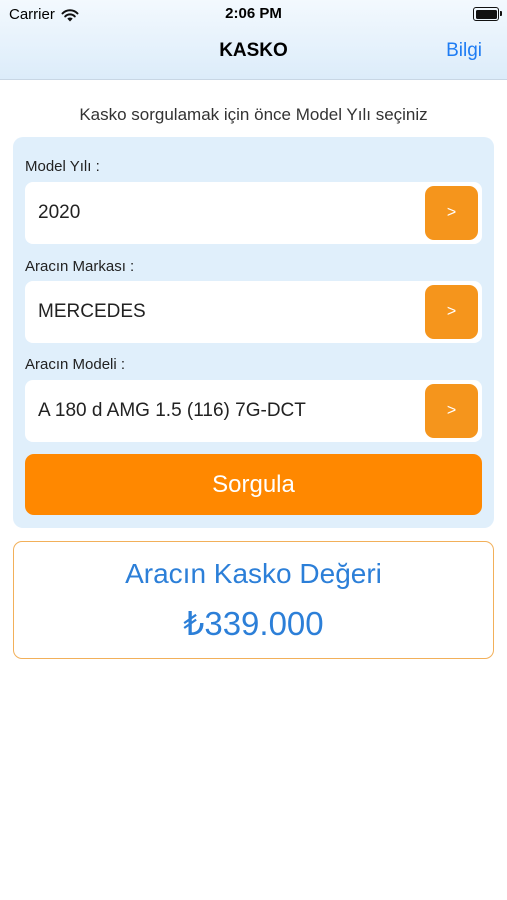 The height and width of the screenshot is (900, 507). I want to click on model-field: A 180 d AMG 1.5 (116) 7G-DCT >, so click(253, 411).